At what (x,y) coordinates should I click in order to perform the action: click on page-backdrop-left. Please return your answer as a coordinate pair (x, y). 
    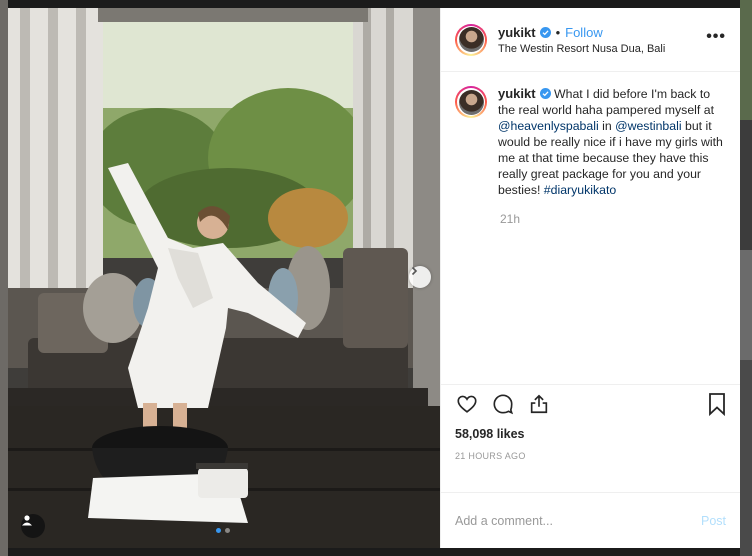
    Looking at the image, I should click on (4, 278).